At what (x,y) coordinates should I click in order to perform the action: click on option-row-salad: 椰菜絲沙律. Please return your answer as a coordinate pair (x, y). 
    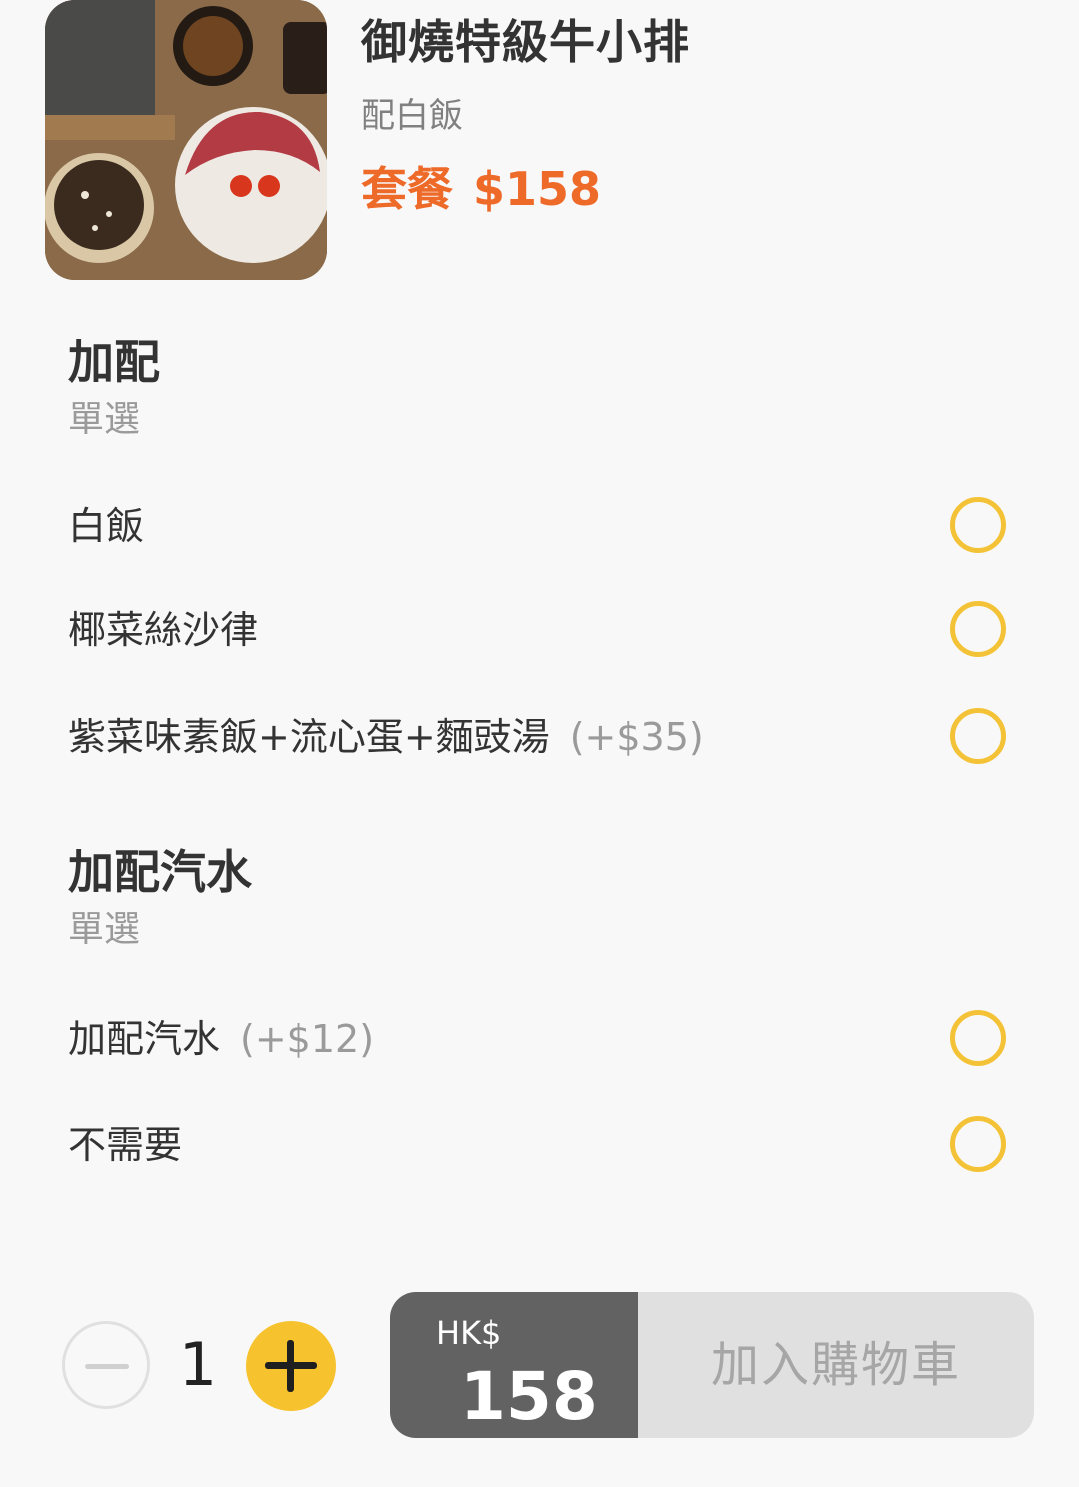
    Looking at the image, I should click on (548, 630).